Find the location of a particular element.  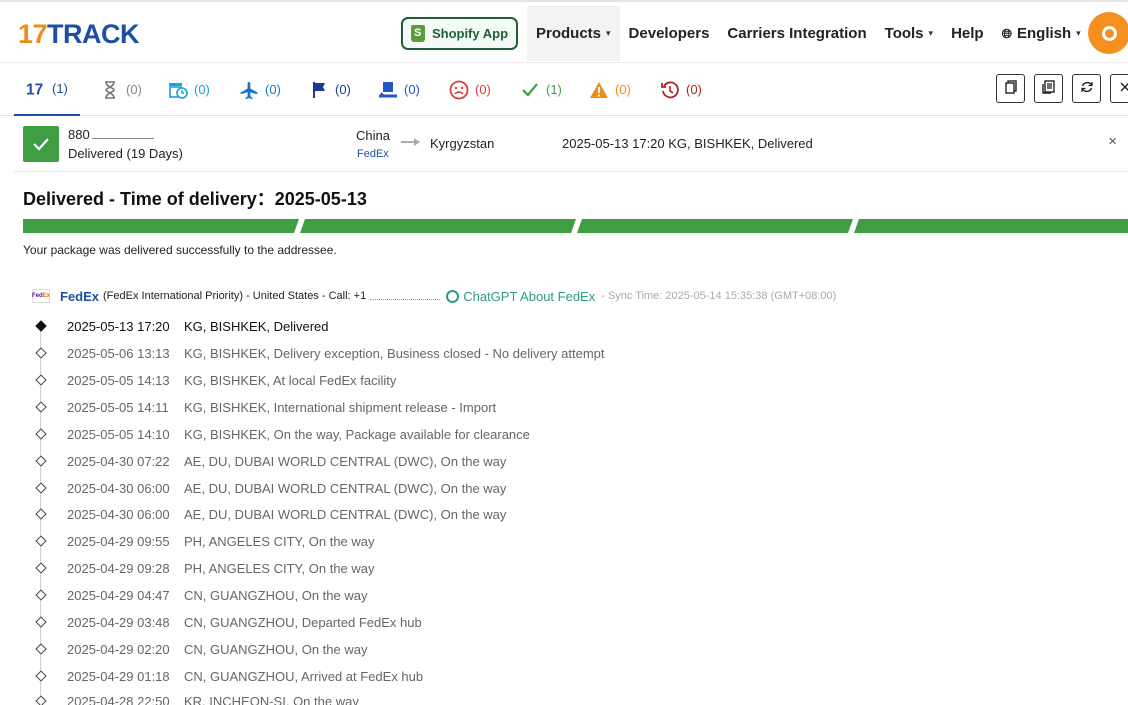

warning-icon is located at coordinates (599, 90).